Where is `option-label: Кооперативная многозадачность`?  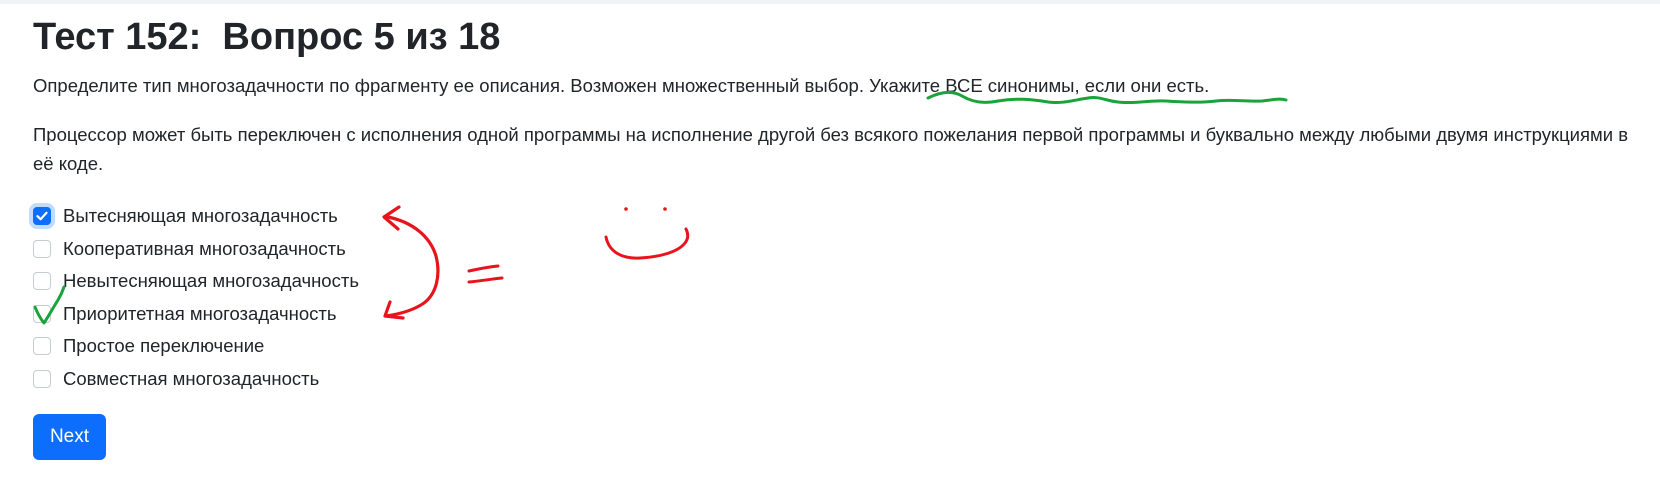
option-label: Кооперативная многозадачность is located at coordinates (204, 249).